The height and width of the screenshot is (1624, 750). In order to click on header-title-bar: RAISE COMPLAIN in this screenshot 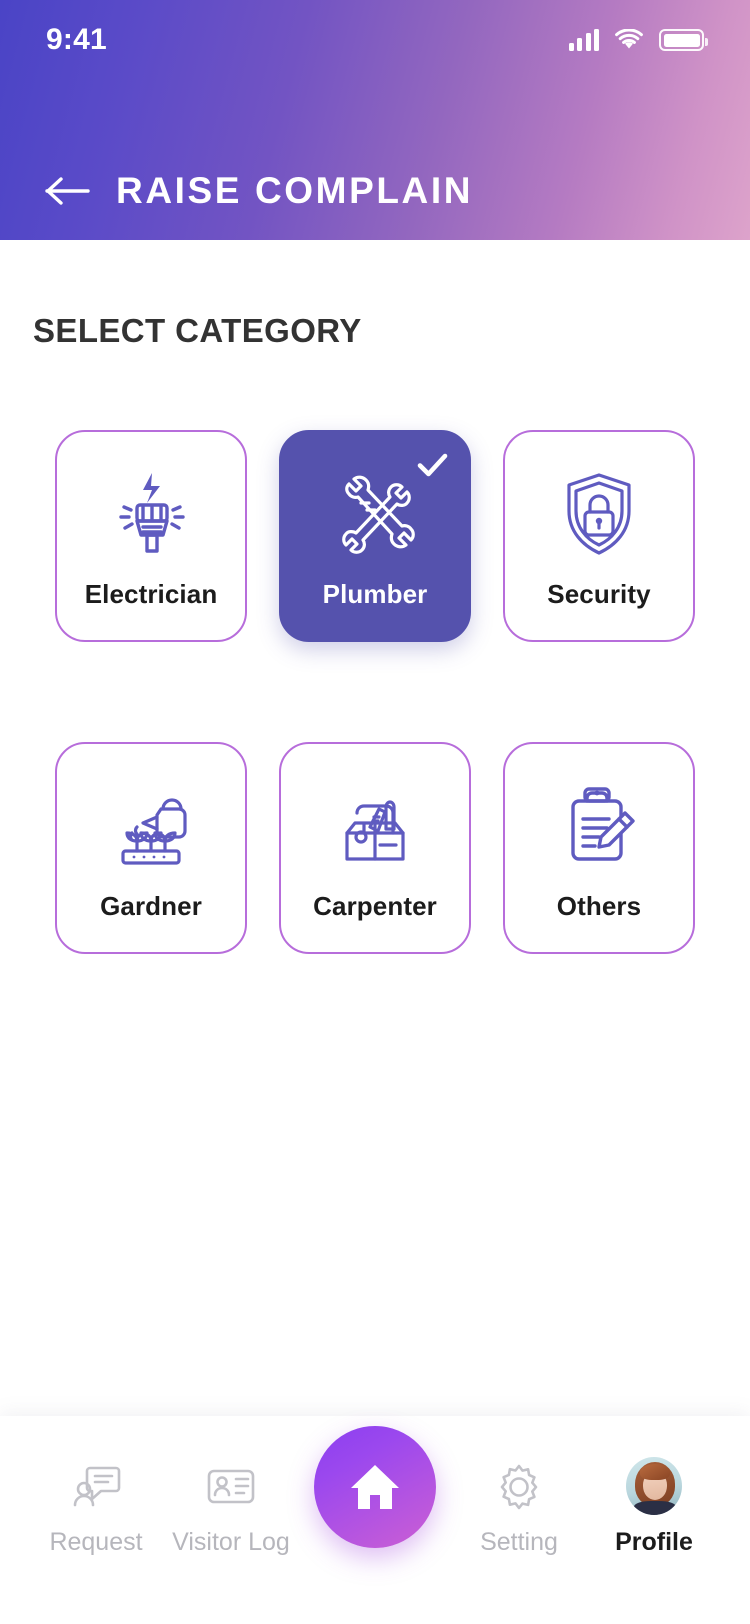, I will do `click(258, 191)`.